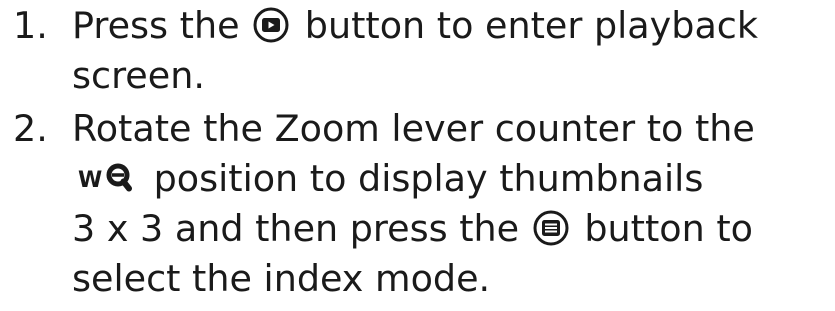 The image size is (835, 311). Describe the element at coordinates (105, 178) in the screenshot. I see `zoom-wide-icon: W` at that location.